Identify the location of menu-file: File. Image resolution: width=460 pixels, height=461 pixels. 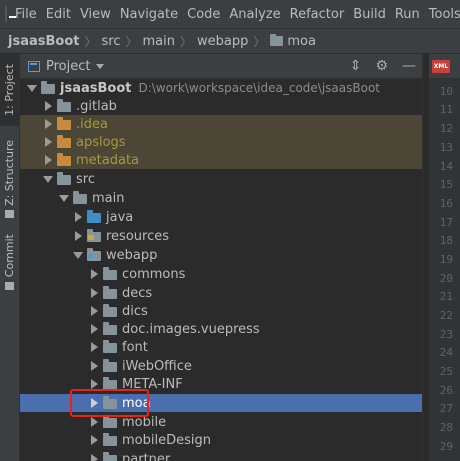
(26, 14).